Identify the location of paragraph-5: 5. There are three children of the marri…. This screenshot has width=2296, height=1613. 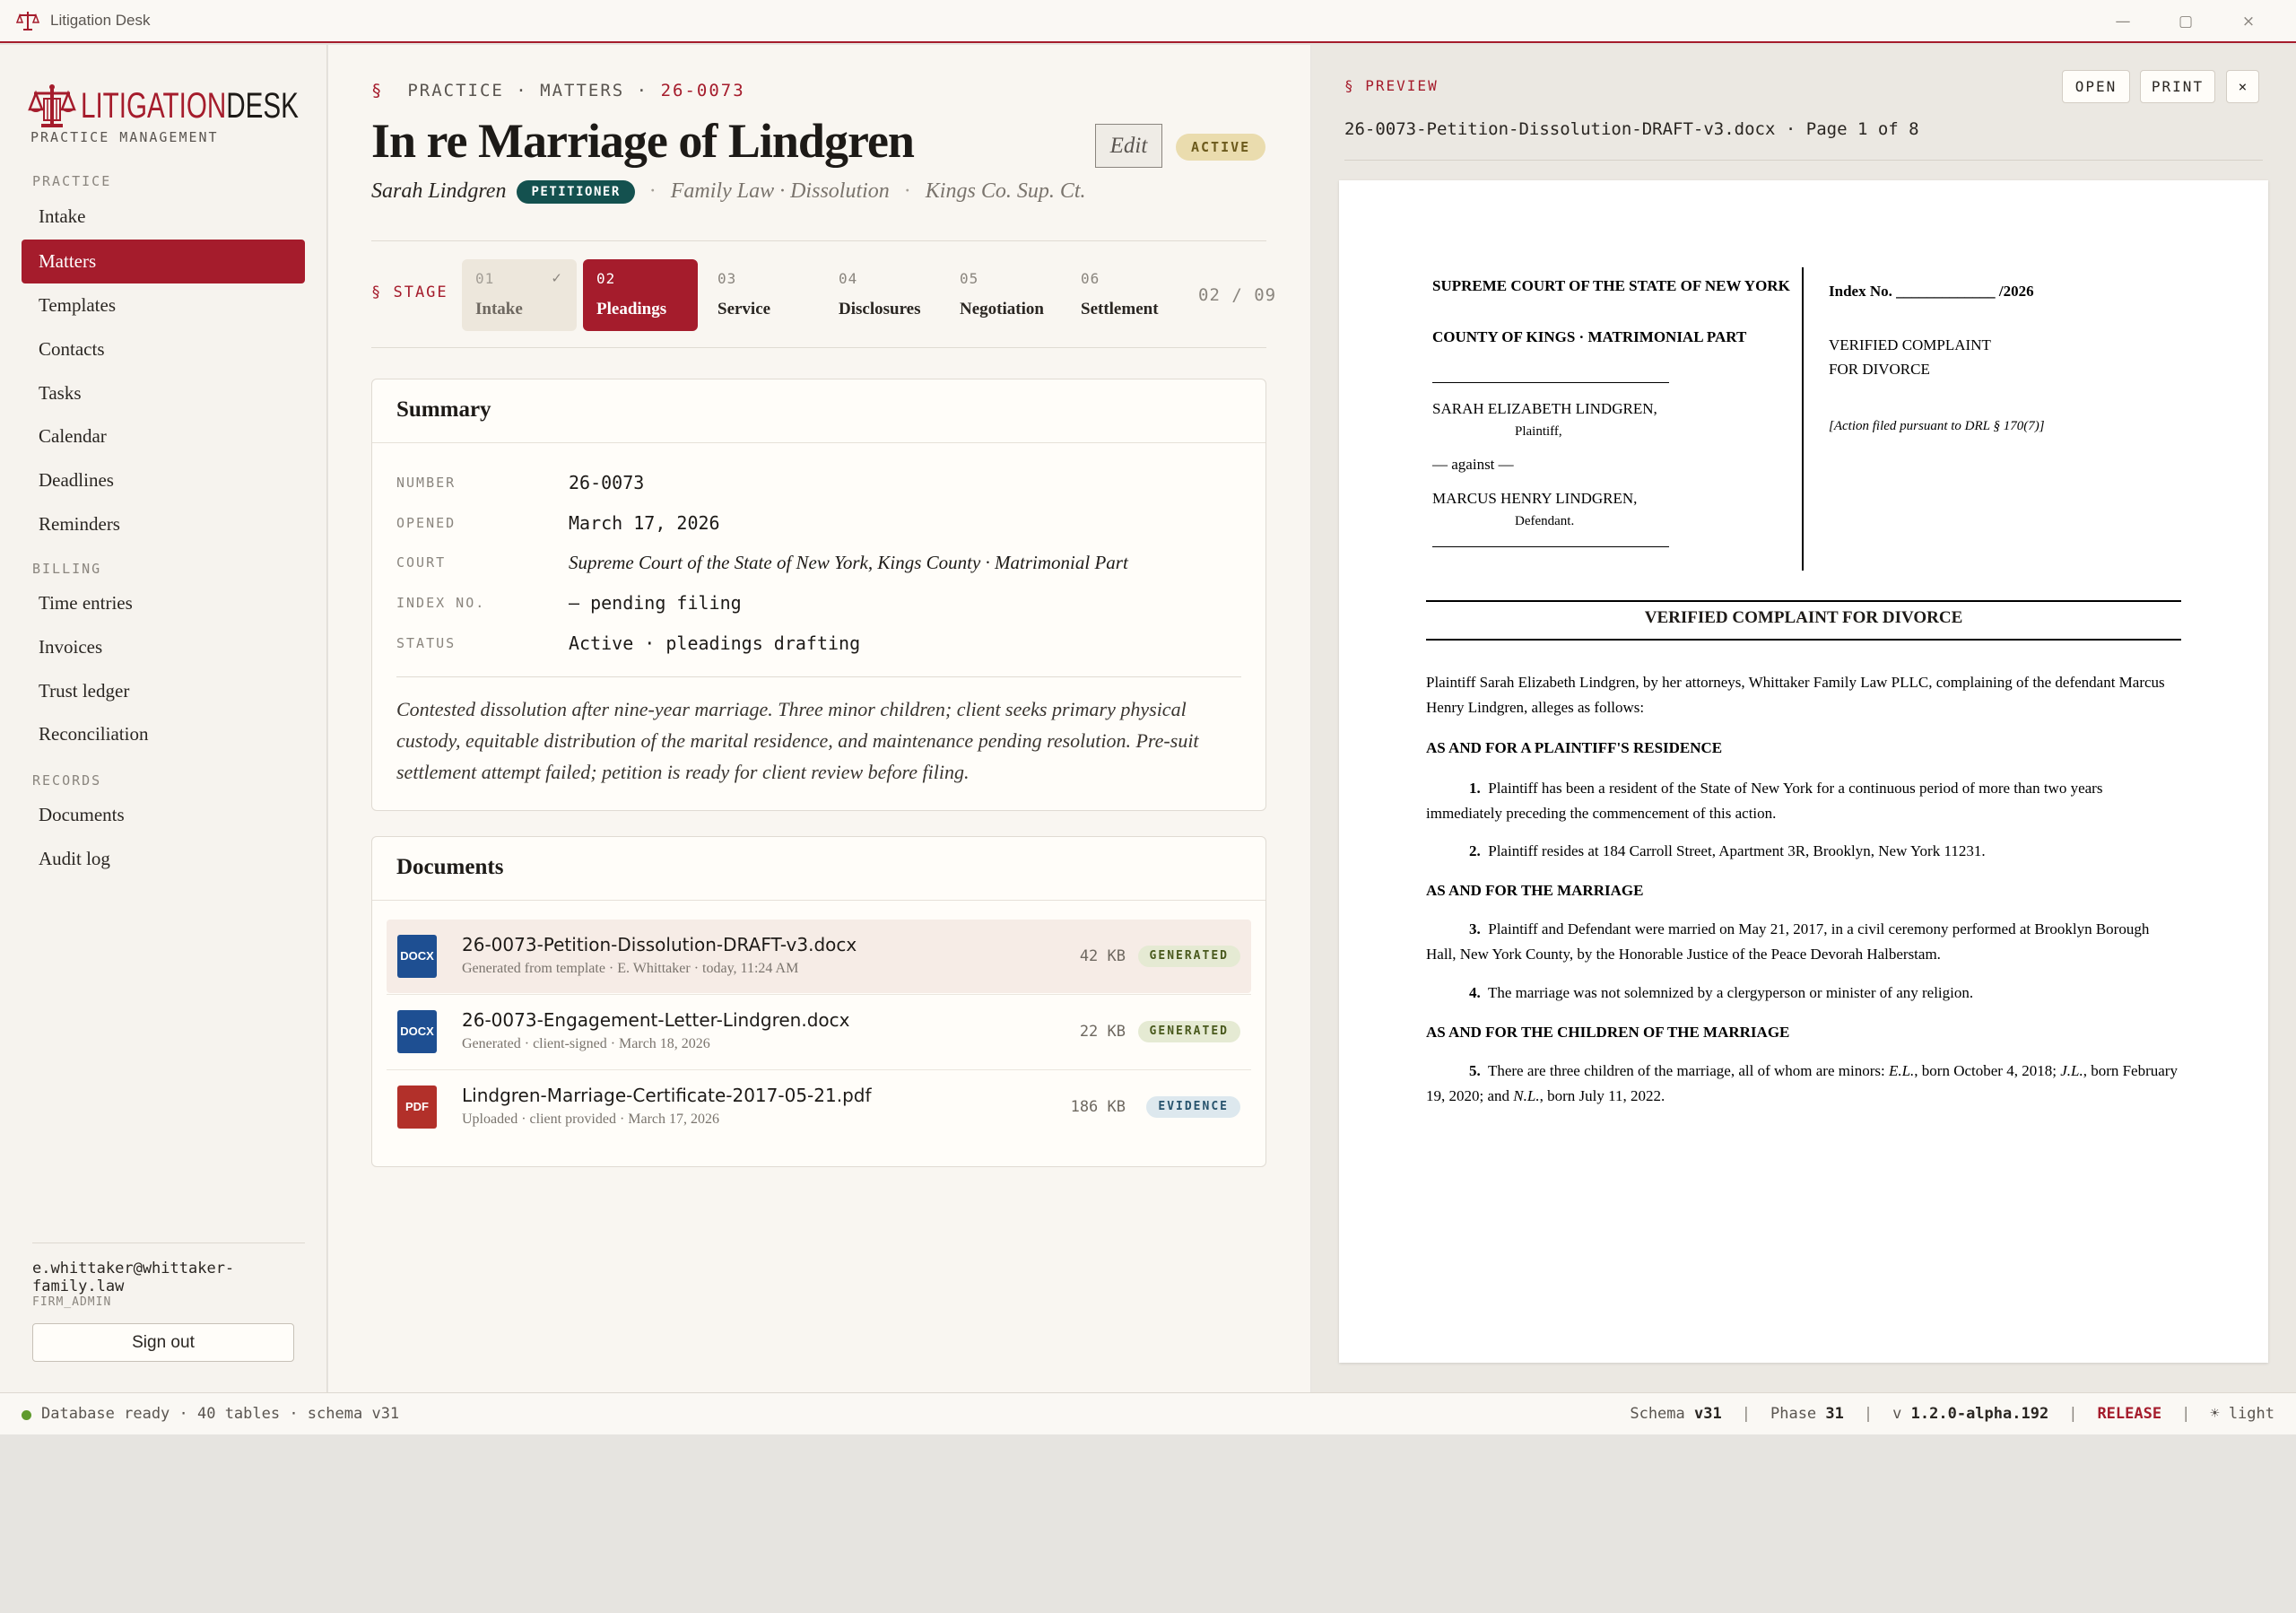
(1803, 1084).